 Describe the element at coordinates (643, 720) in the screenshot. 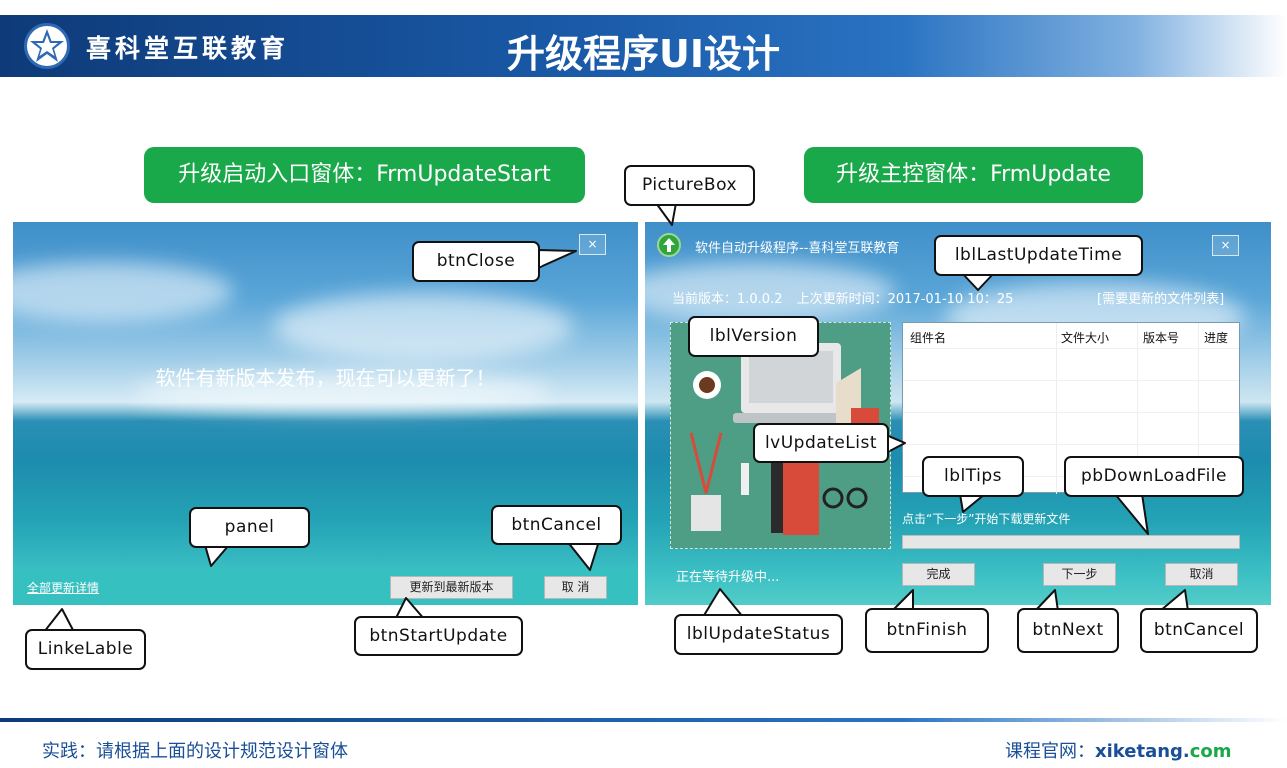

I see `footer-divider` at that location.